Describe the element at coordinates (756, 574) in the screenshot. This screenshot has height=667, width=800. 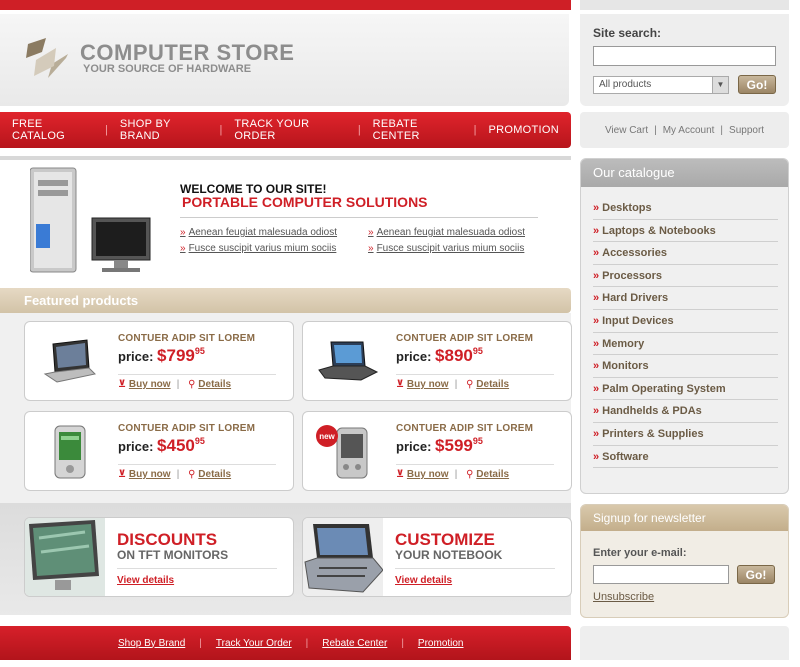
I see `newsletter-go-button: Go!` at that location.